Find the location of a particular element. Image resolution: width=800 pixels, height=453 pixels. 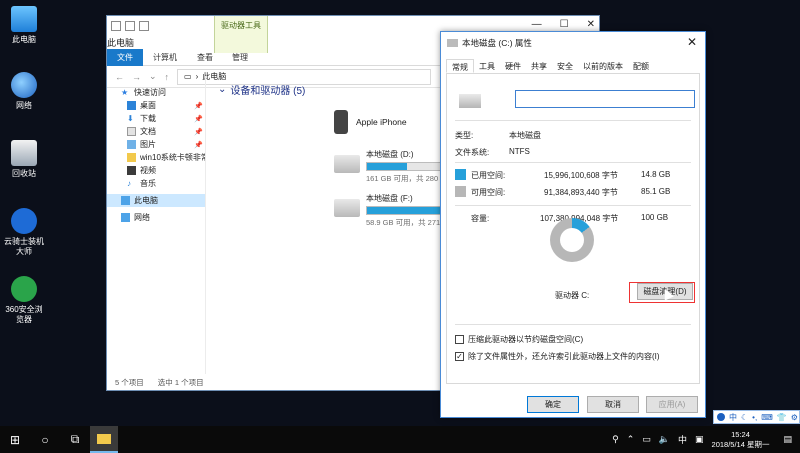

device-iphone: Apple iPhone is located at coordinates (370, 122).